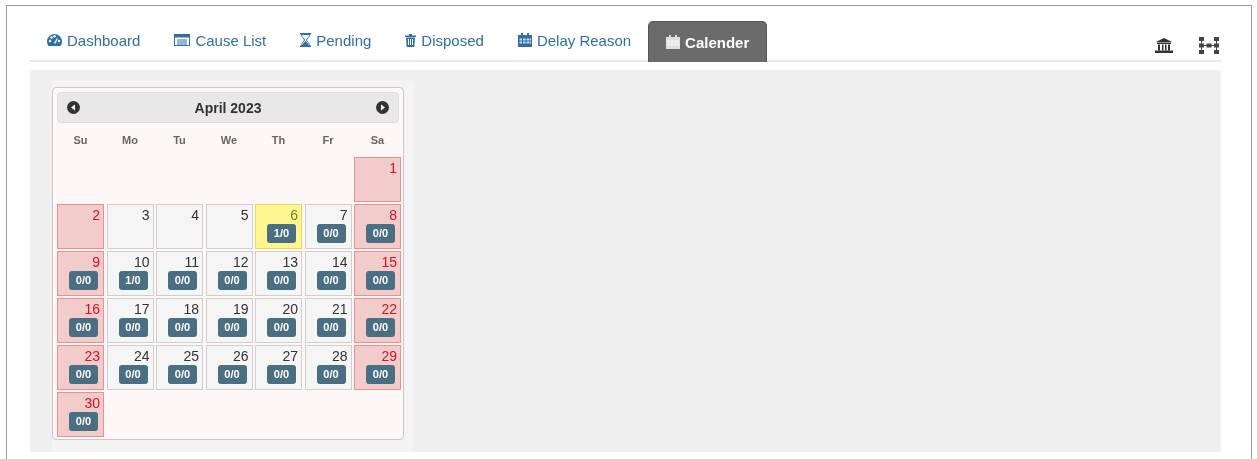 The image size is (1257, 459). I want to click on day-number: 10, so click(141, 262).